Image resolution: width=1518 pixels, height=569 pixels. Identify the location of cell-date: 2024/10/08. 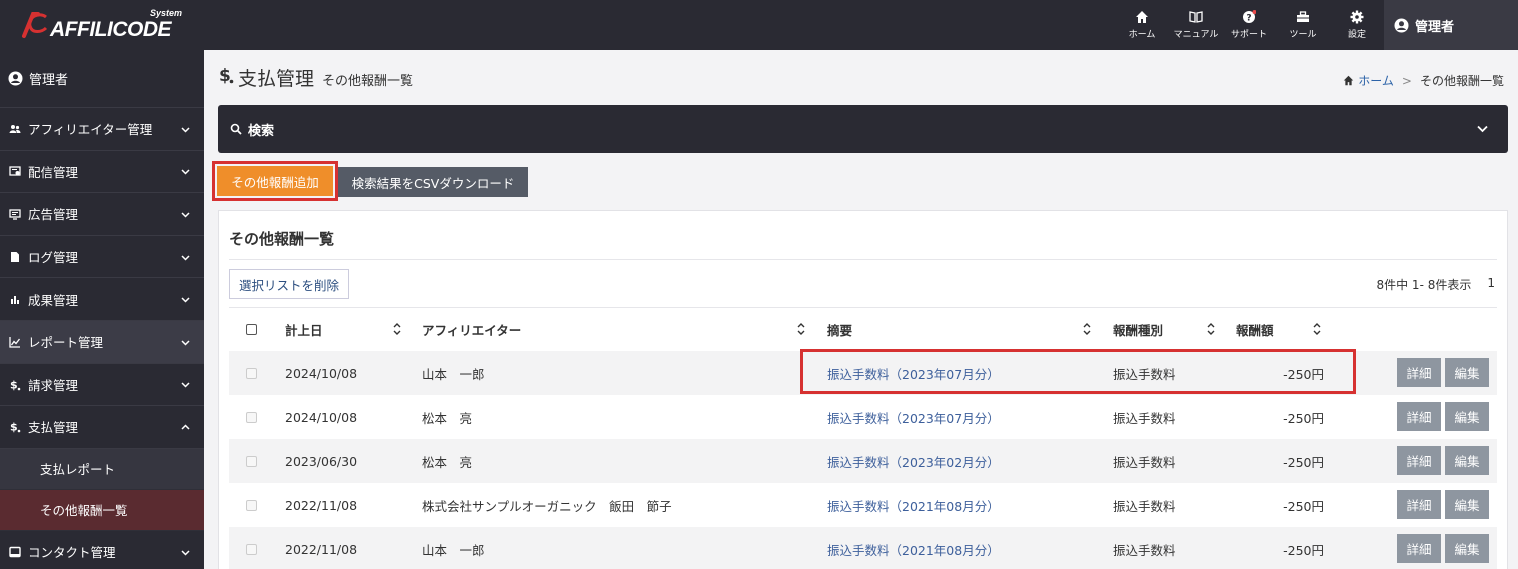
(321, 417).